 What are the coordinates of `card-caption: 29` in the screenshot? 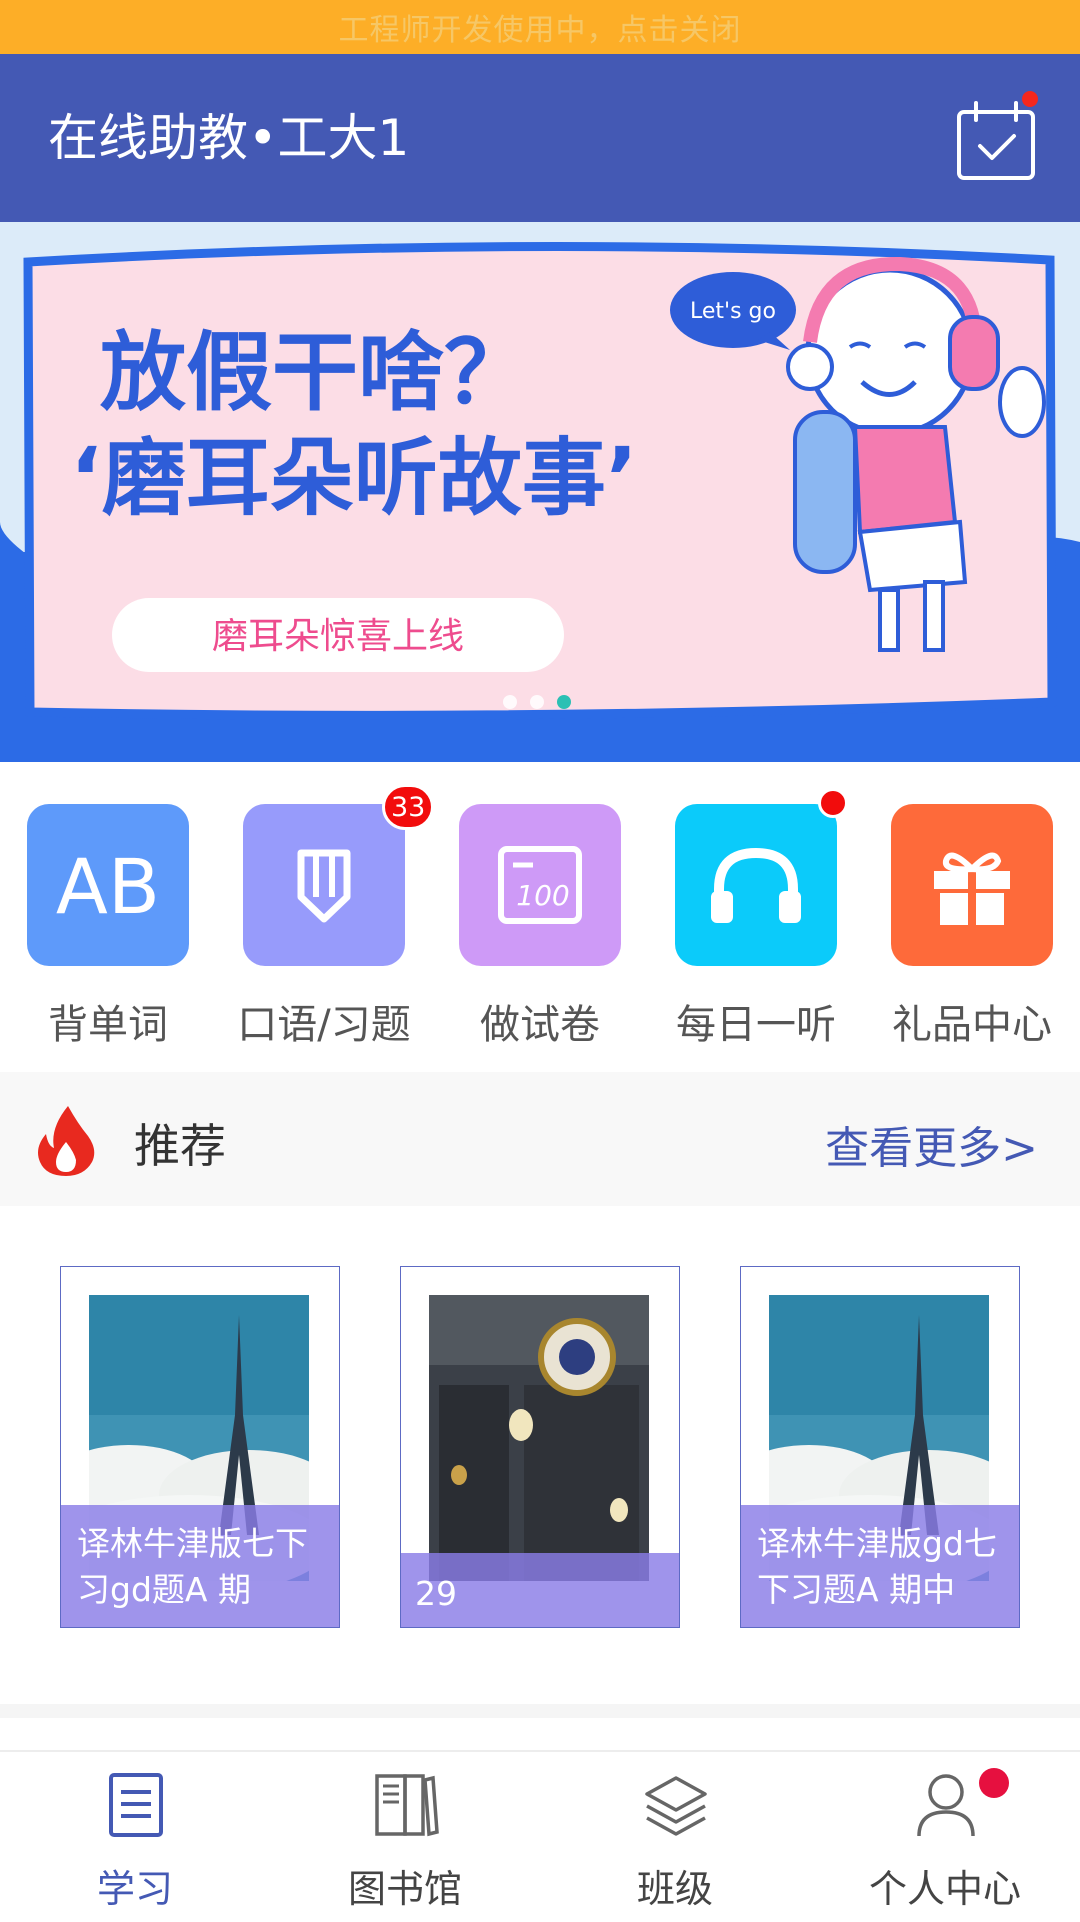 It's located at (540, 1590).